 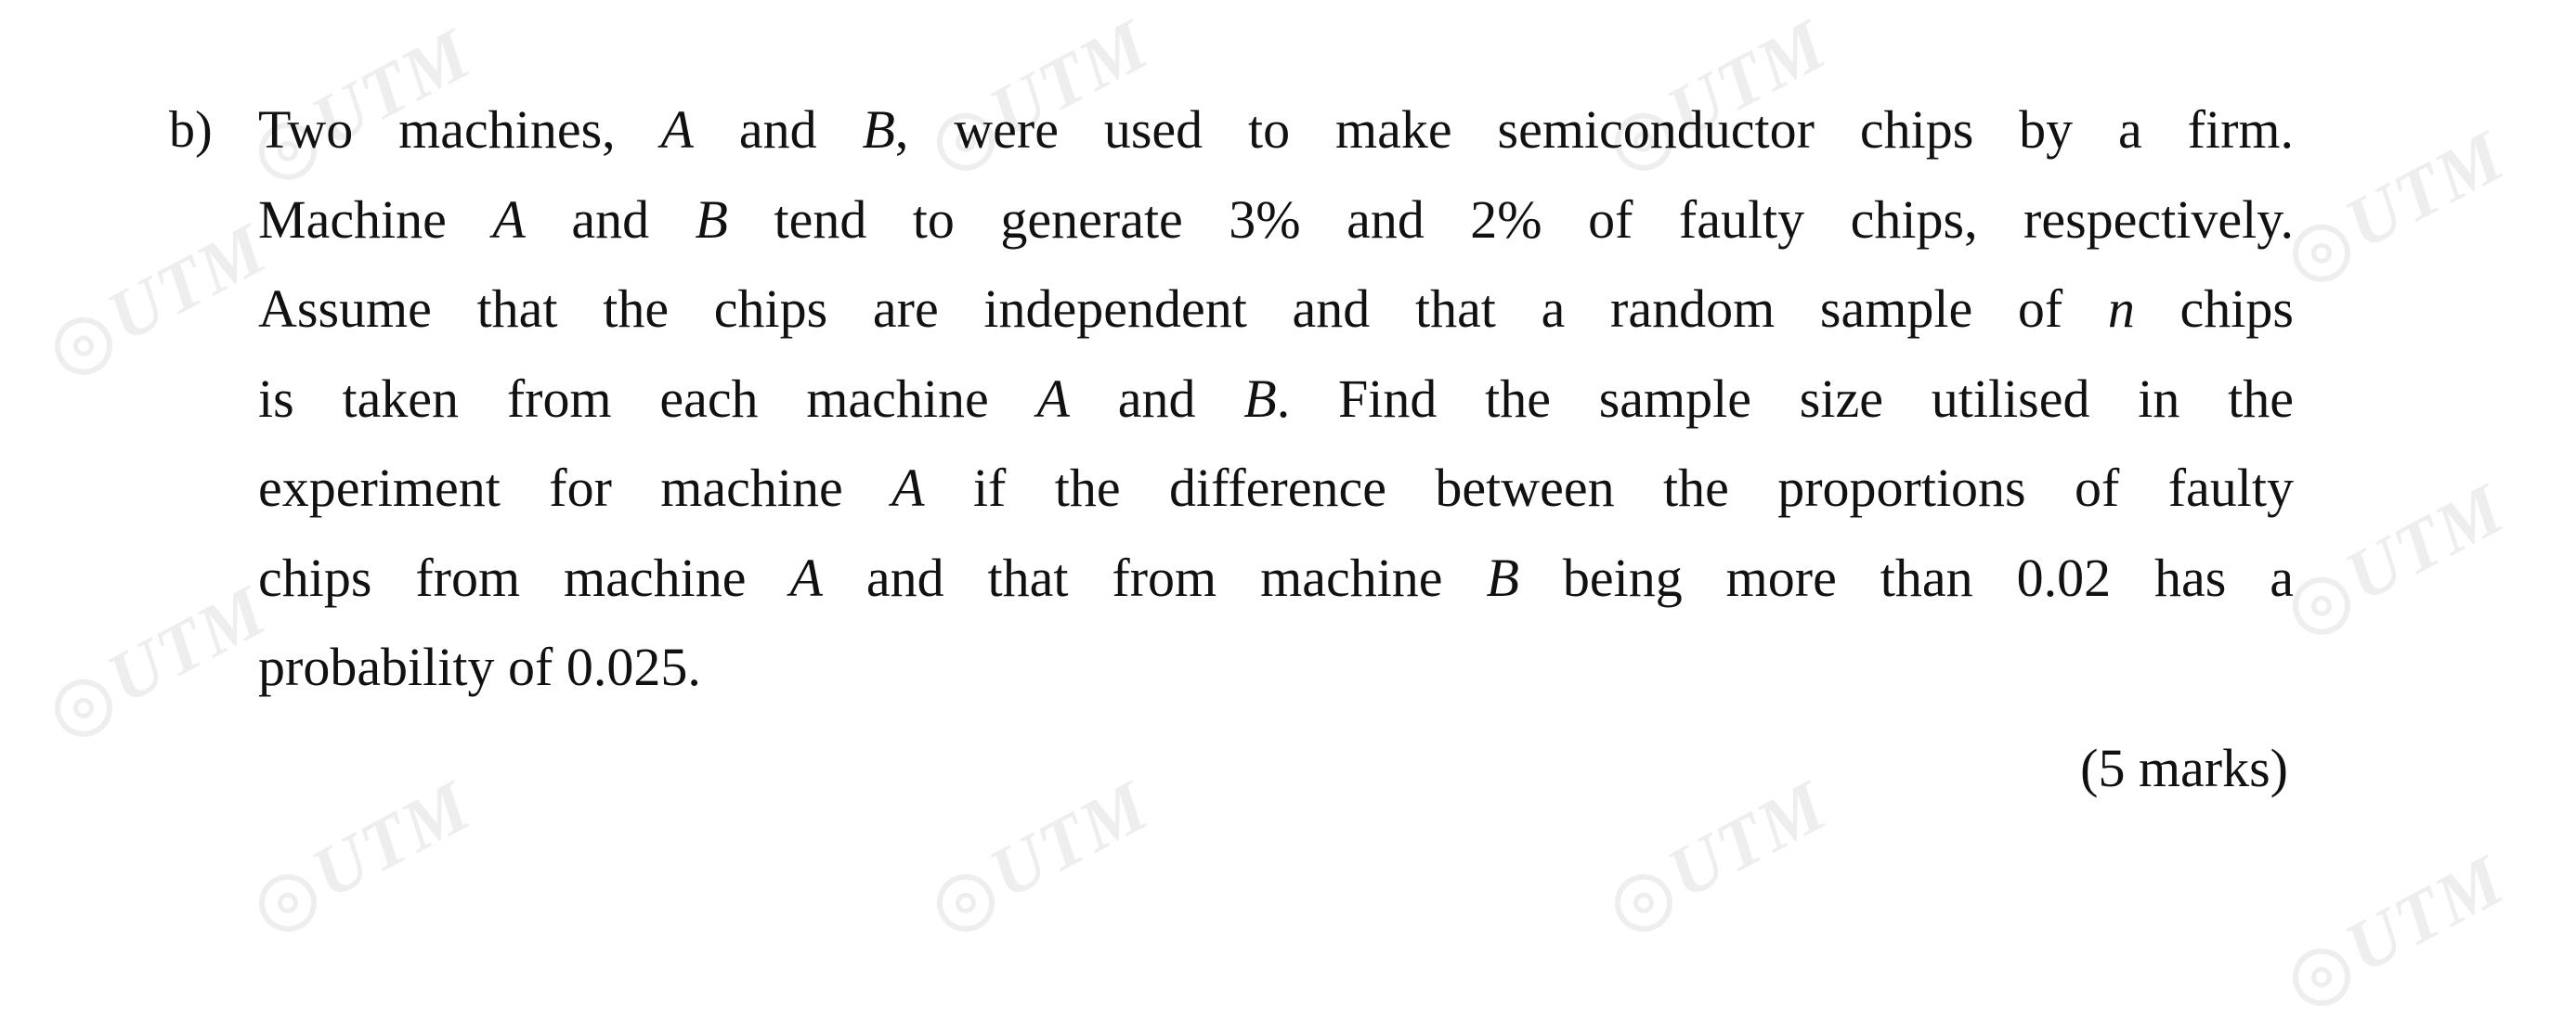 I want to click on math-variable: n, so click(x=2121, y=308).